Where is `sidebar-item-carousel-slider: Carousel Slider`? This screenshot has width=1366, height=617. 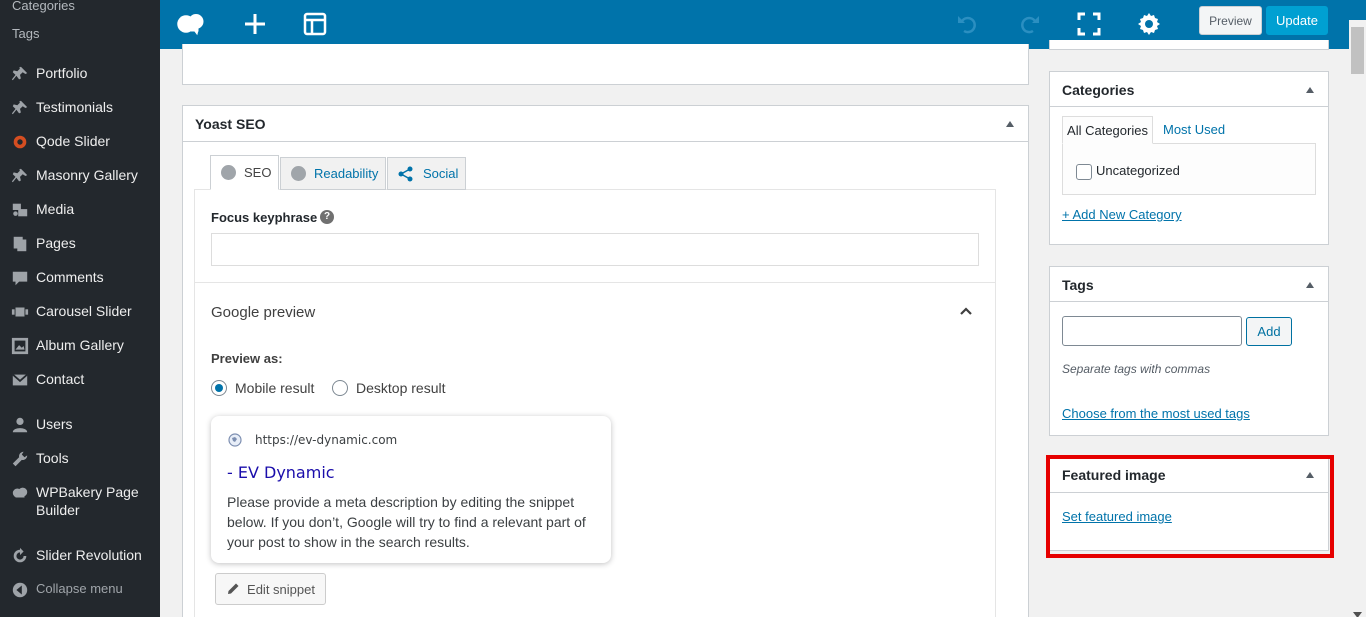
sidebar-item-carousel-slider: Carousel Slider is located at coordinates (80, 311).